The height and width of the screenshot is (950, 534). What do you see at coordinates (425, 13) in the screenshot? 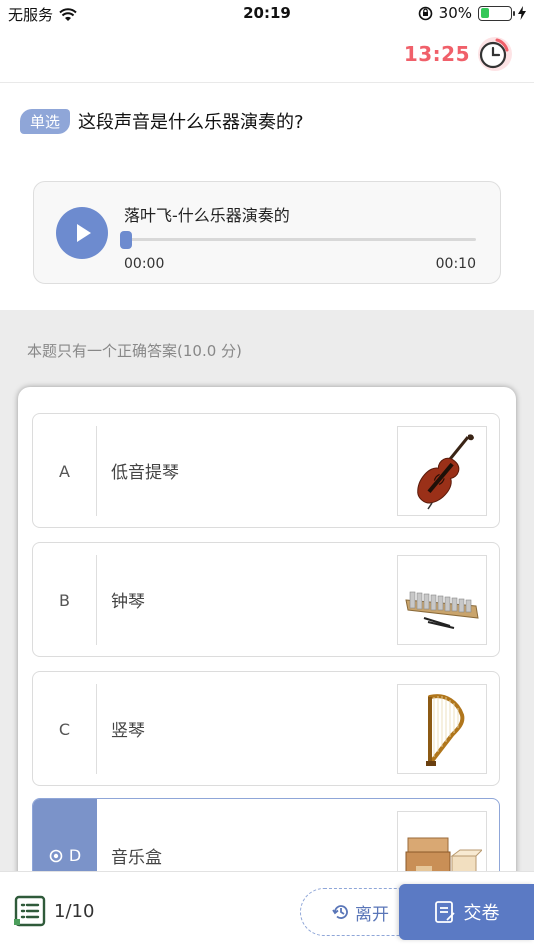
I see `orientation-lock-icon` at bounding box center [425, 13].